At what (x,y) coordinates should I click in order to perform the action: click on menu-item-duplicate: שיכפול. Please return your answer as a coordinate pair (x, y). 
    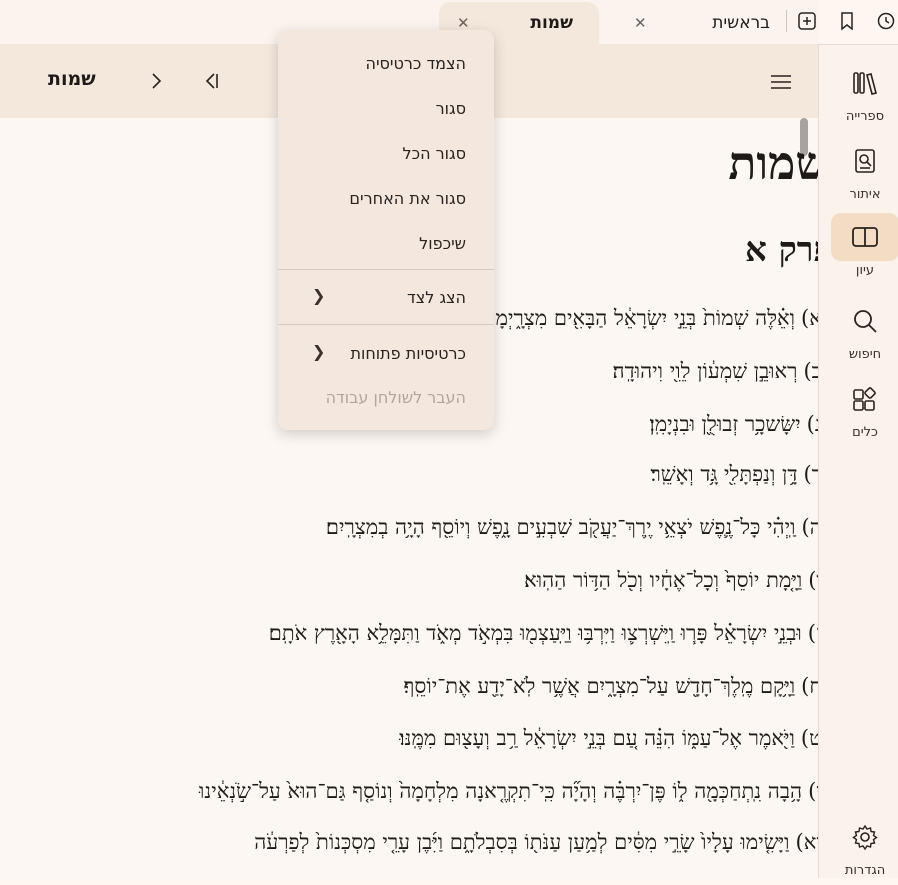
    Looking at the image, I should click on (442, 243).